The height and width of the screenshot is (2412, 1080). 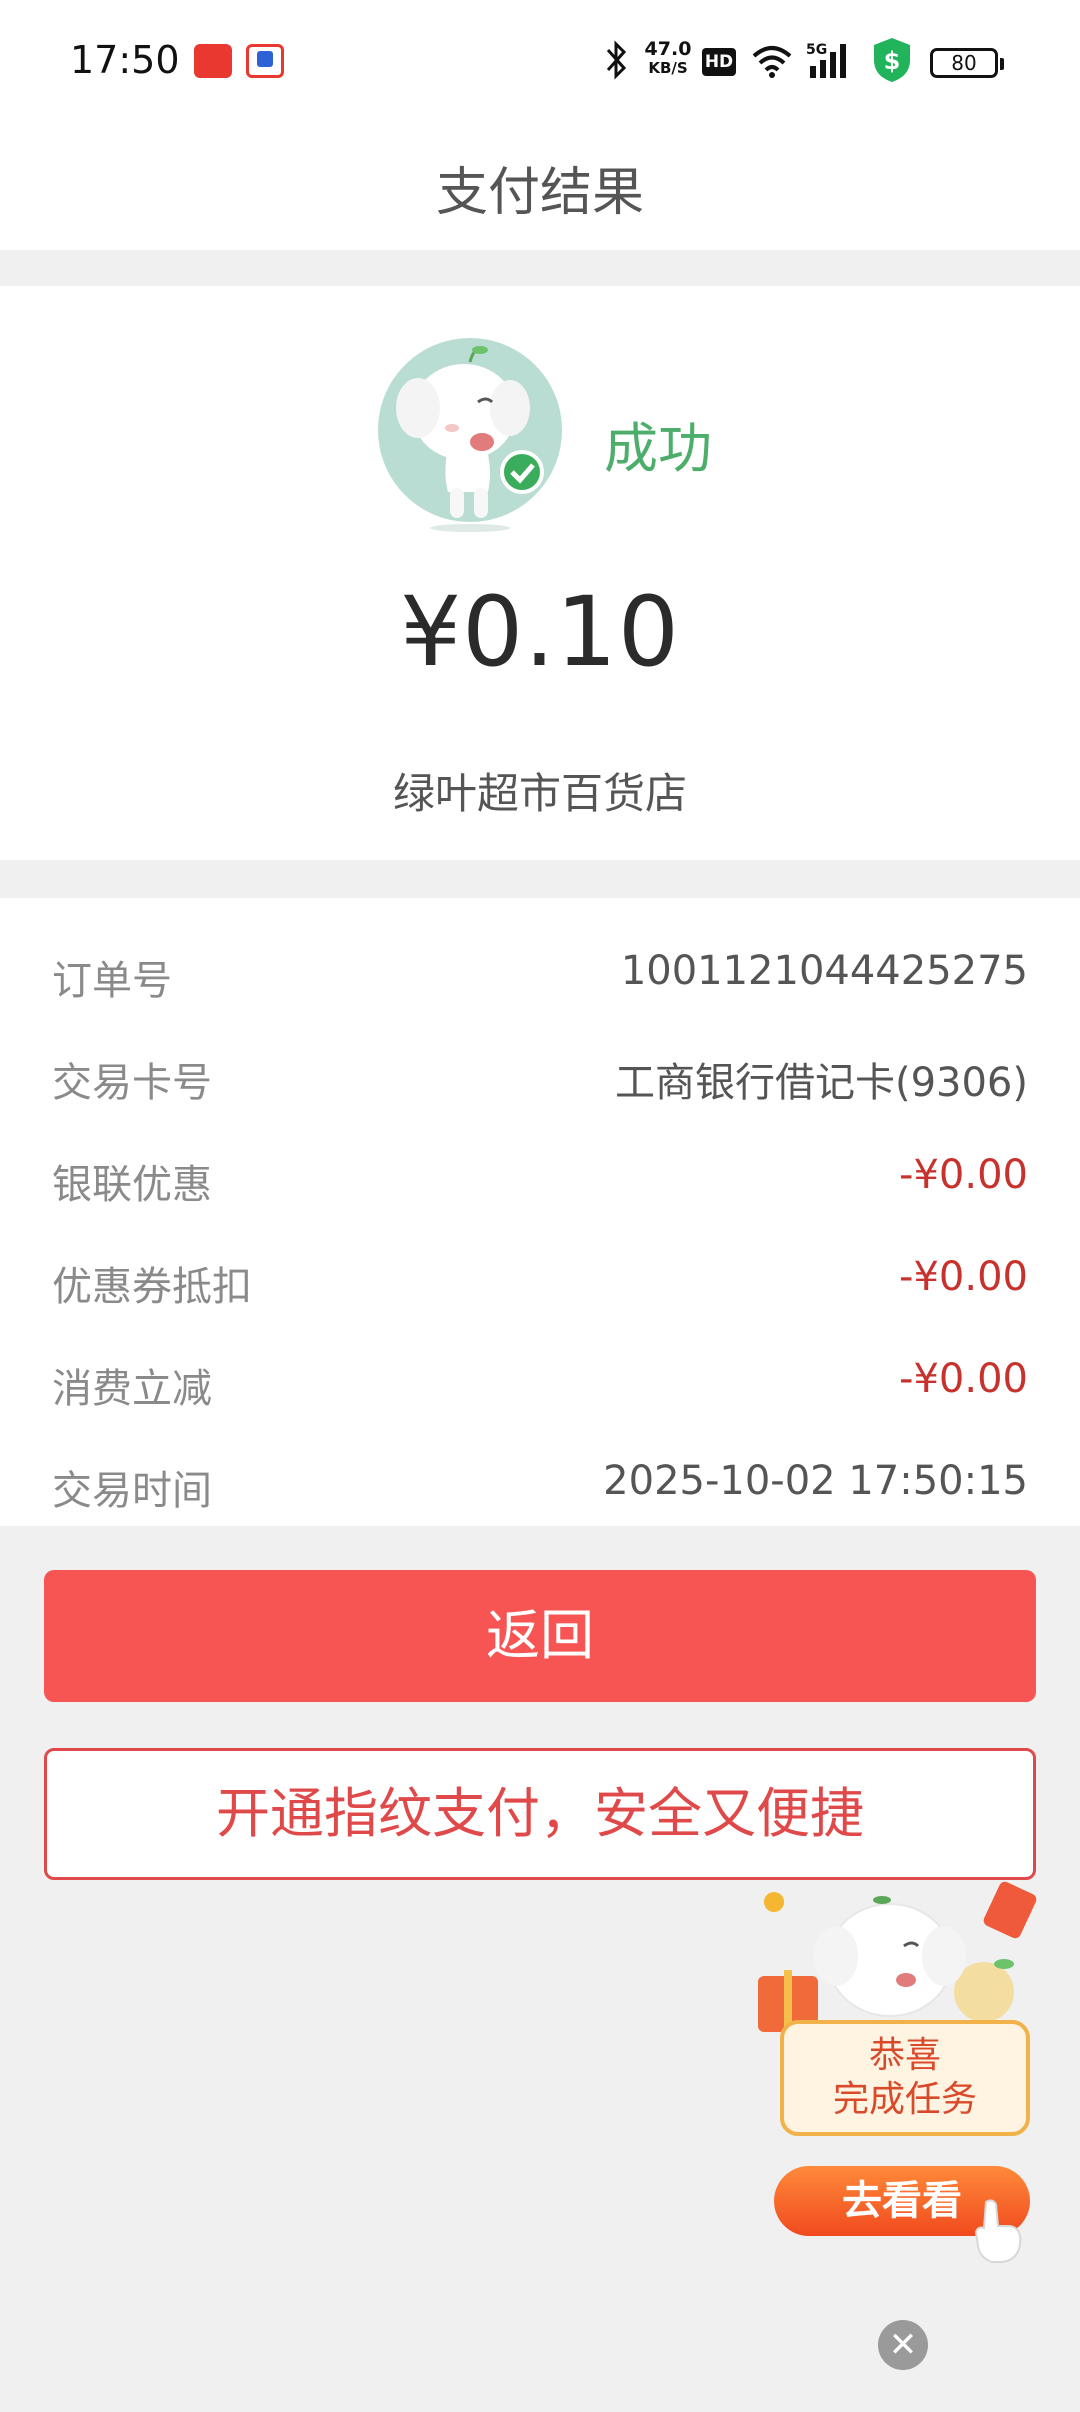 What do you see at coordinates (539, 793) in the screenshot?
I see `merchant-name: 绿叶超市百货店` at bounding box center [539, 793].